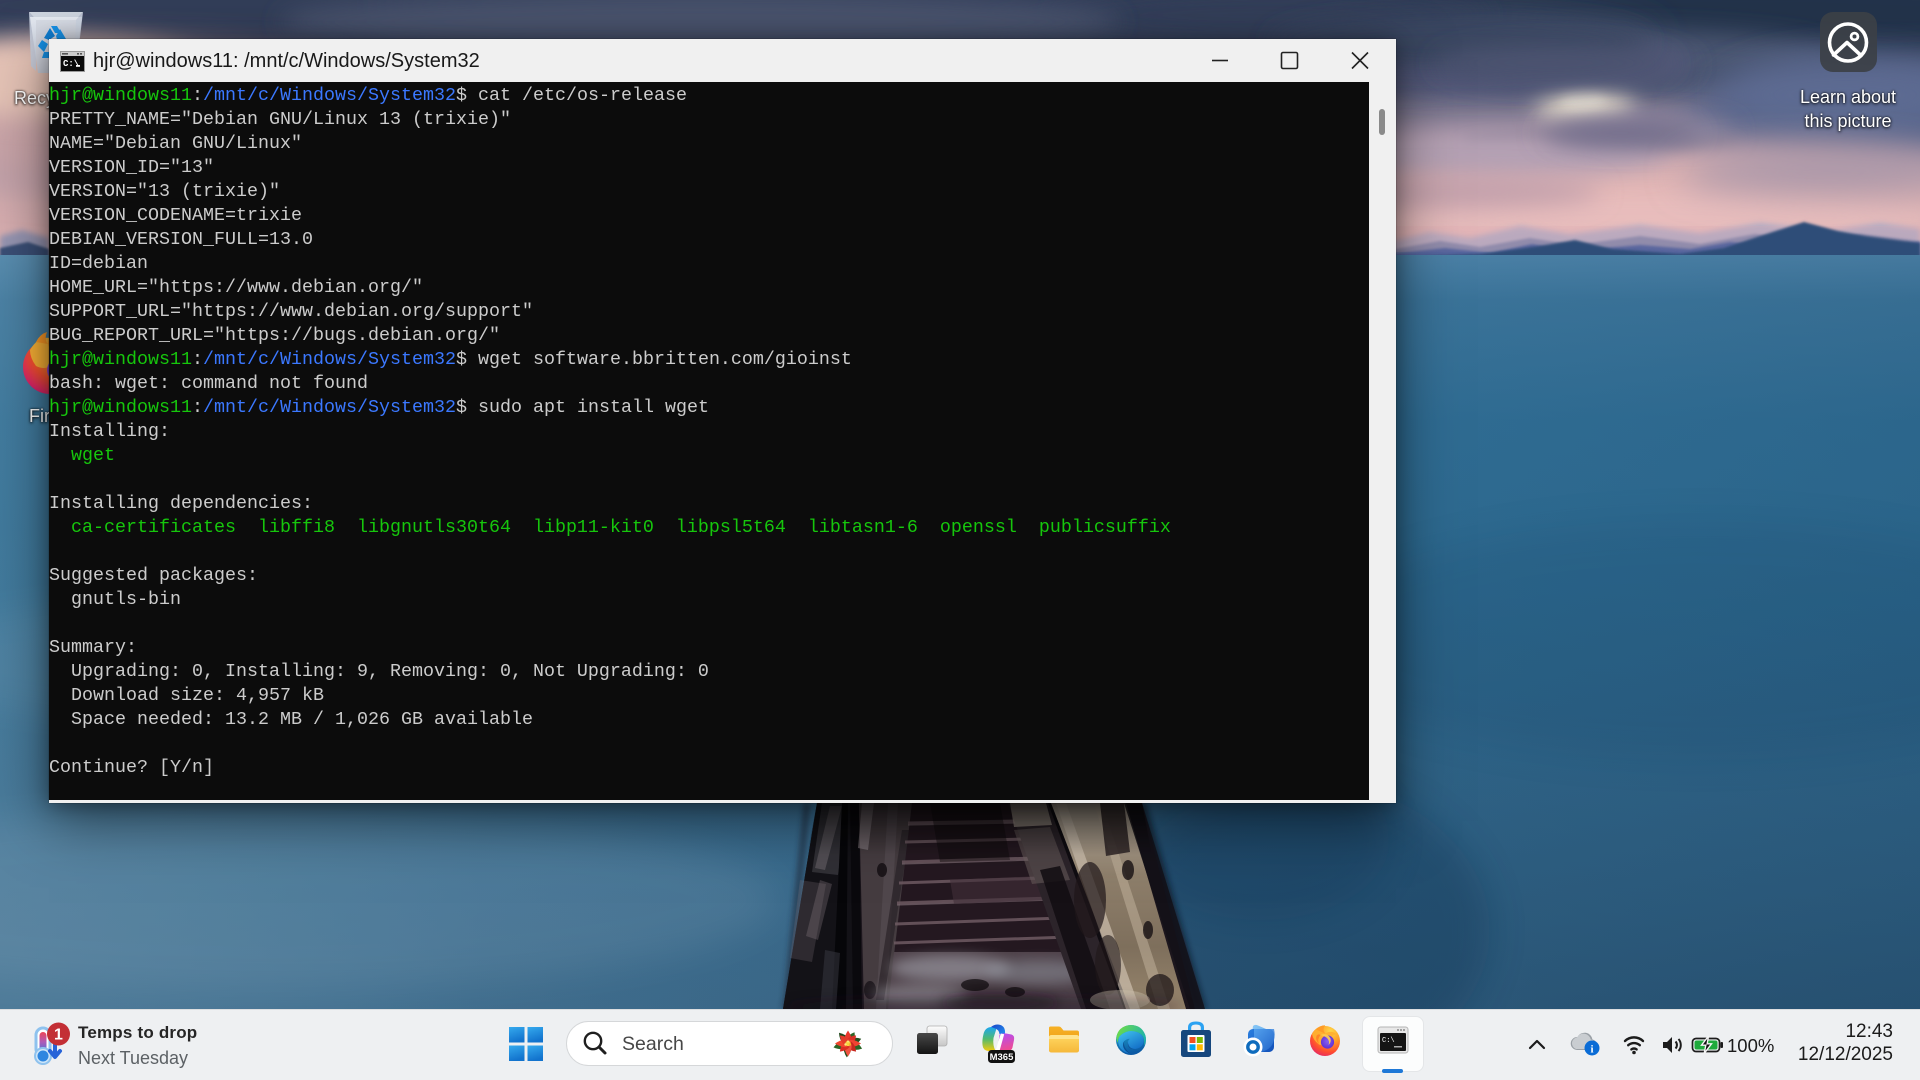  I want to click on svg-text: 1, so click(58, 1035).